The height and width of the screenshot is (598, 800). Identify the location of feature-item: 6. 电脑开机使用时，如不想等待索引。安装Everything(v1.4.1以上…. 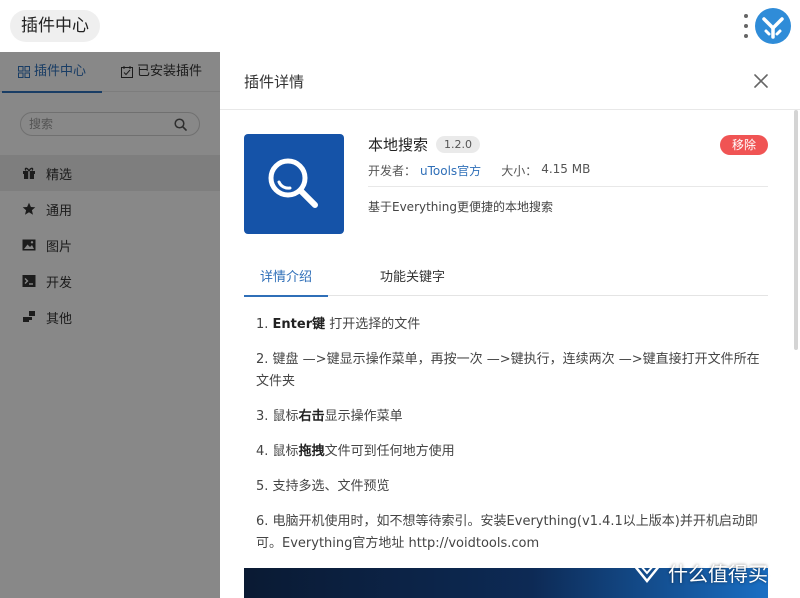
(507, 532).